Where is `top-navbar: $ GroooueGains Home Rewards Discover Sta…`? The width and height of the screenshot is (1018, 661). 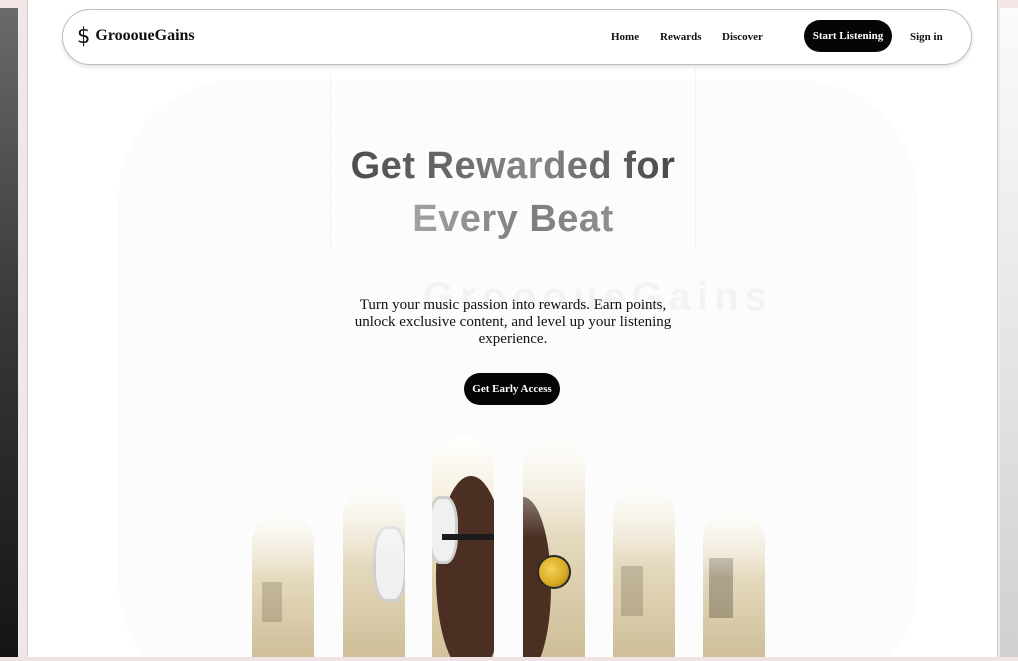 top-navbar: $ GroooueGains Home Rewards Discover Sta… is located at coordinates (517, 37).